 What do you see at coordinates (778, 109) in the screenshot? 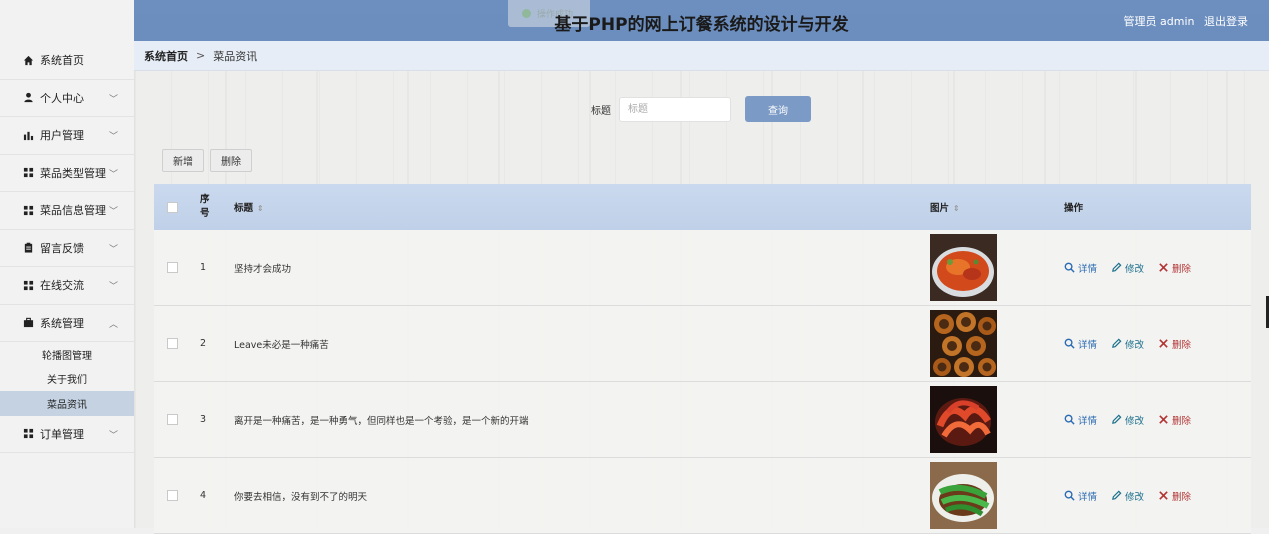
I see `query-button: 查询` at bounding box center [778, 109].